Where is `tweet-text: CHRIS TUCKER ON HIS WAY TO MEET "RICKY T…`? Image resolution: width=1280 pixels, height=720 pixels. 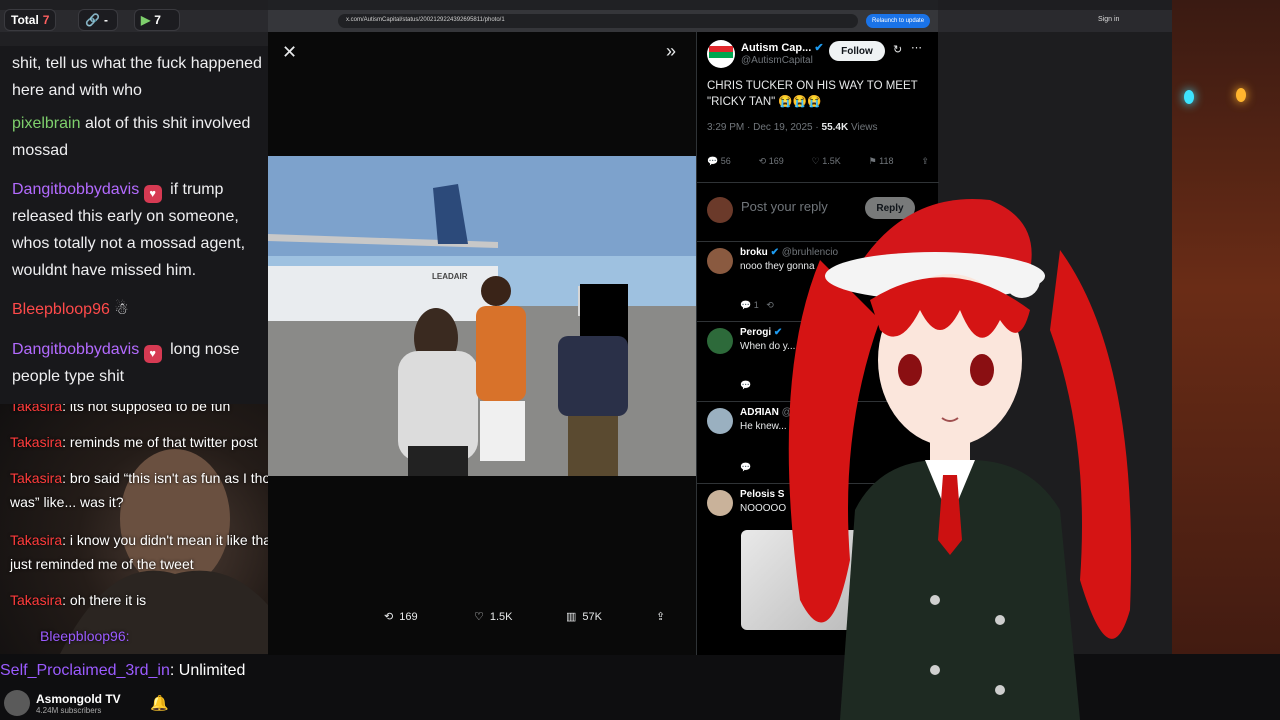
tweet-text: CHRIS TUCKER ON HIS WAY TO MEET "RICKY T… is located at coordinates (812, 94).